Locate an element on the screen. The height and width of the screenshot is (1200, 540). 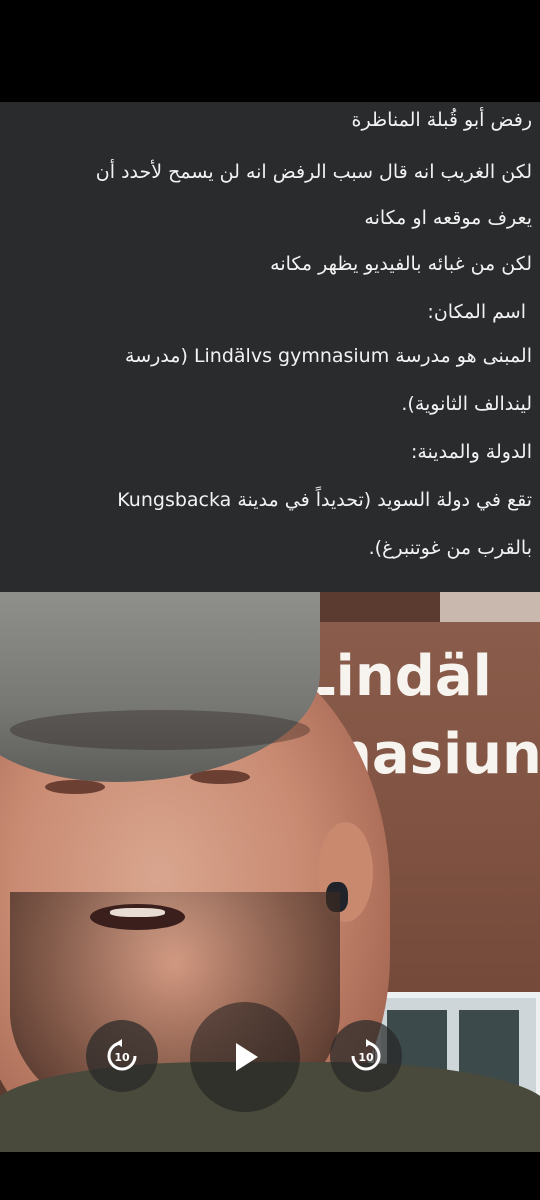
bottom-black-bar is located at coordinates (270, 1176).